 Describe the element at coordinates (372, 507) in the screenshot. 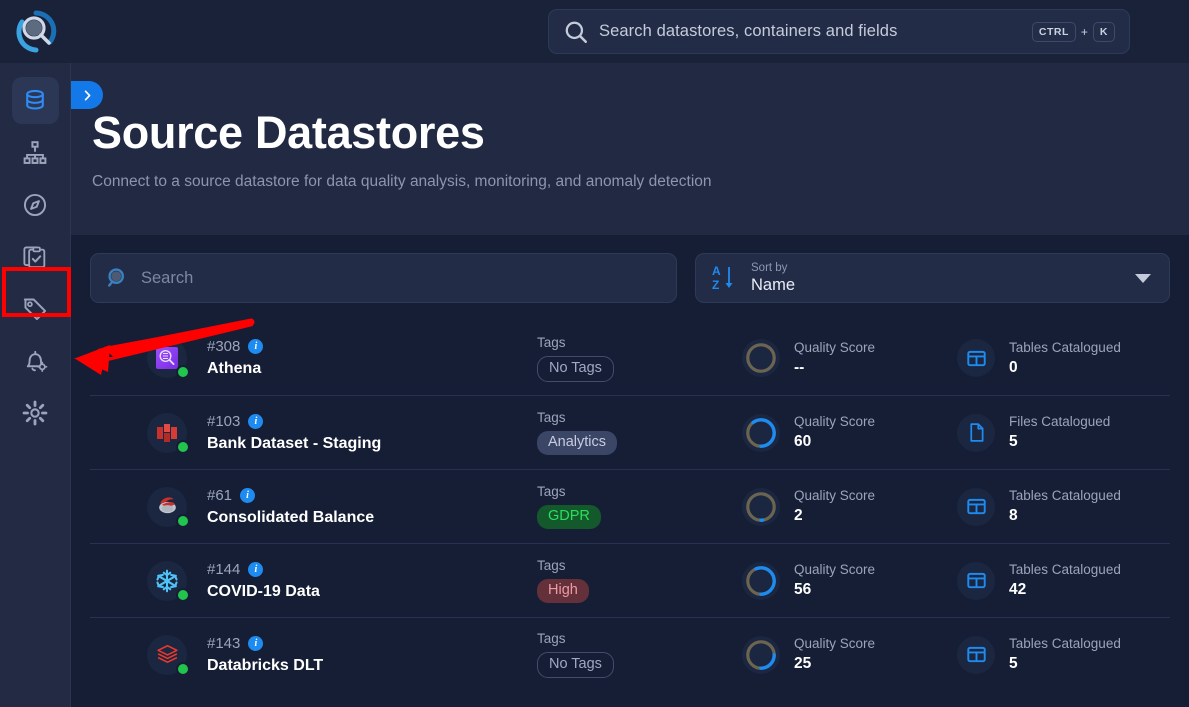

I see `datastore-identity: #61 i Consolidated Balance` at that location.